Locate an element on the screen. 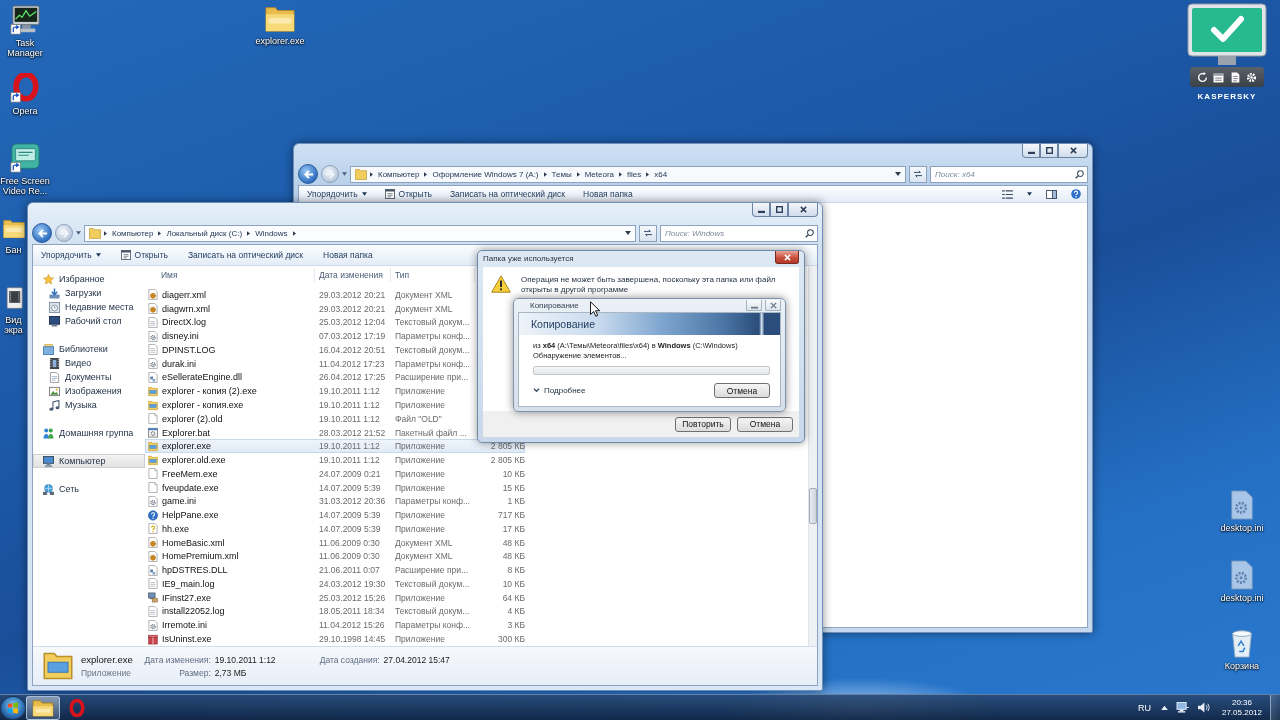  nav-item: Изображения is located at coordinates (89, 391).